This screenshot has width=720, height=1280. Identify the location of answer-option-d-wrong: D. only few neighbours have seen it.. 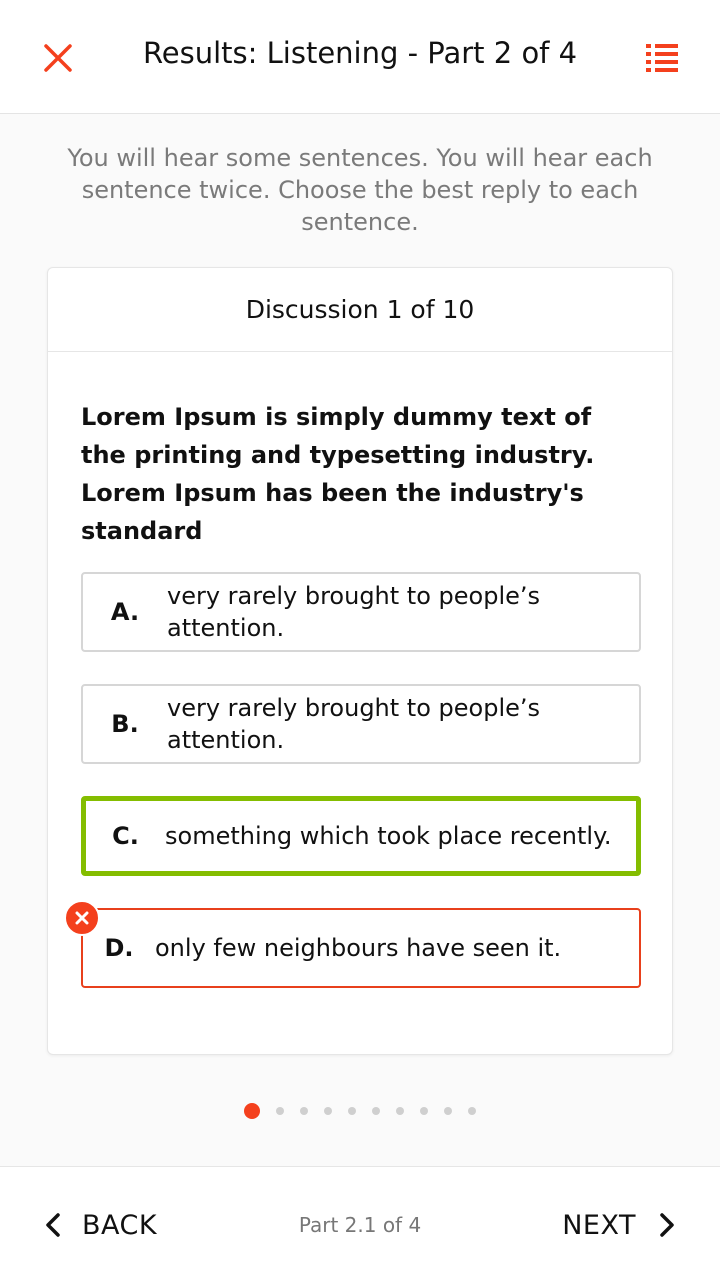
(352, 944).